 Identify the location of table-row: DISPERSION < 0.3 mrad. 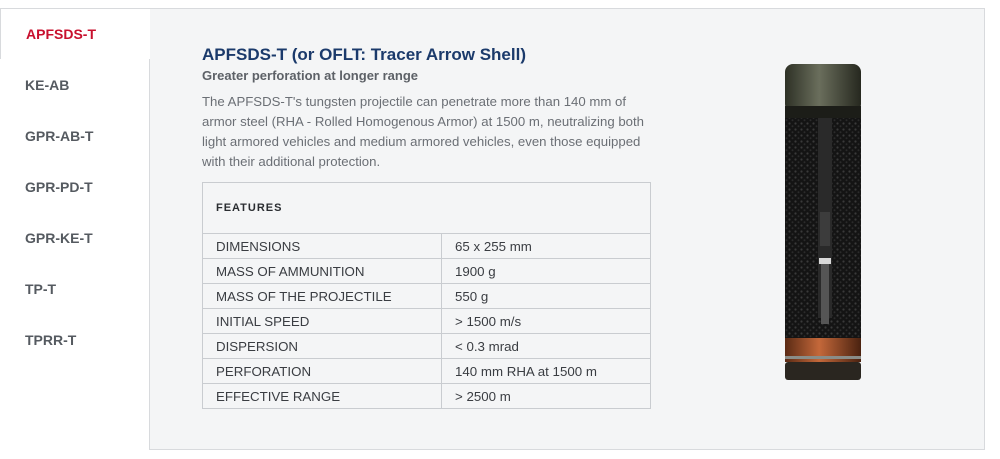
(426, 346).